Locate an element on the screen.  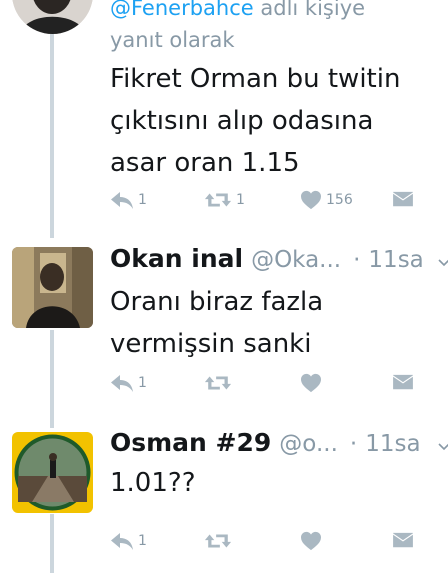
retweet-count: 1 is located at coordinates (240, 200).